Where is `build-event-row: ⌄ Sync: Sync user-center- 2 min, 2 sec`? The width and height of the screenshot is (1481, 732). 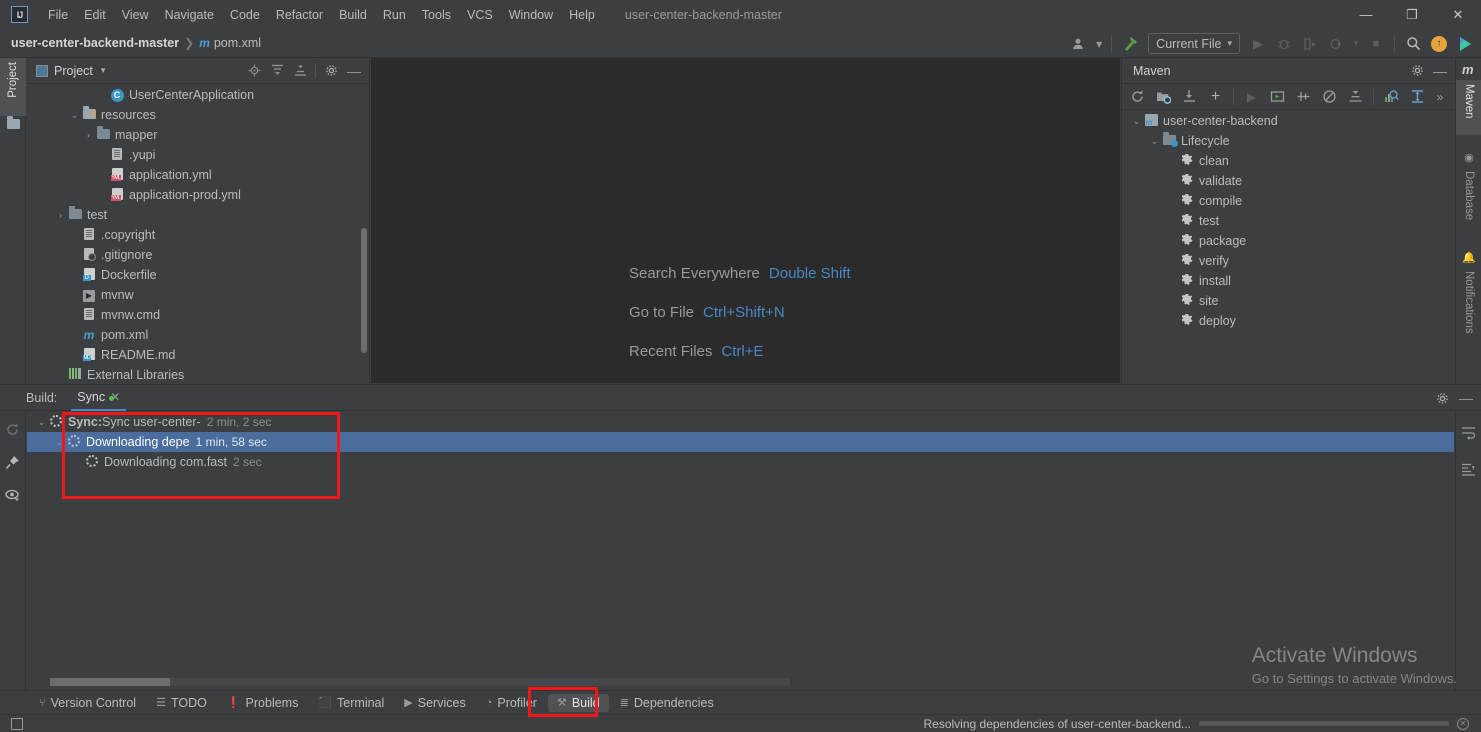
build-event-row: ⌄ Sync: Sync user-center- 2 min, 2 sec is located at coordinates (740, 422).